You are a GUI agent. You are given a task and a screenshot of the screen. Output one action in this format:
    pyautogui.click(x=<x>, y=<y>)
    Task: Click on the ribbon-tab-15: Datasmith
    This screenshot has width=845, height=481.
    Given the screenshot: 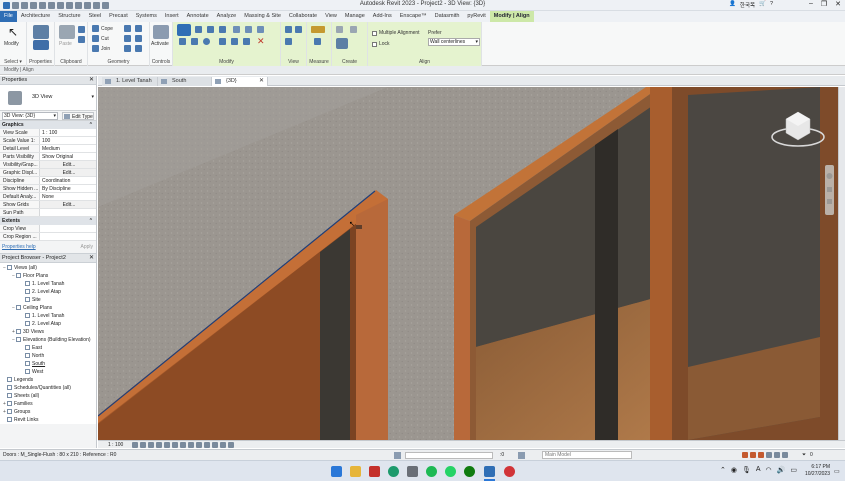 What is the action you would take?
    pyautogui.click(x=447, y=16)
    